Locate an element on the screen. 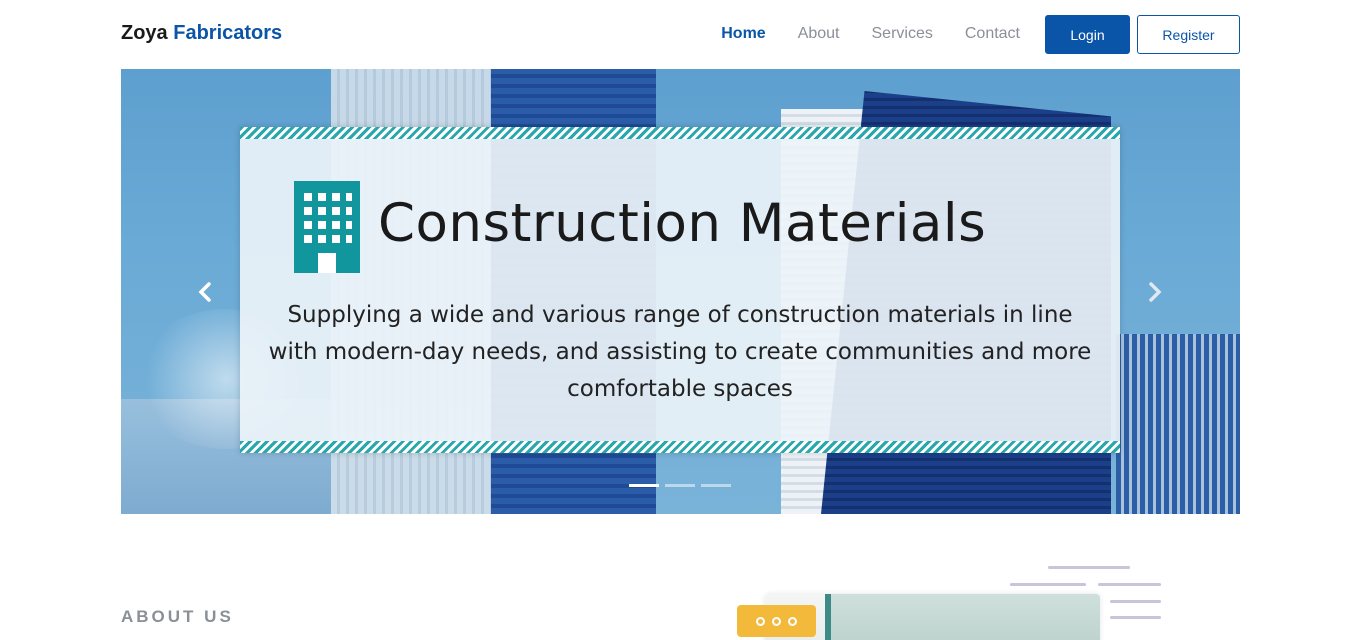 This screenshot has width=1360, height=640. carousel-indicators is located at coordinates (680, 485).